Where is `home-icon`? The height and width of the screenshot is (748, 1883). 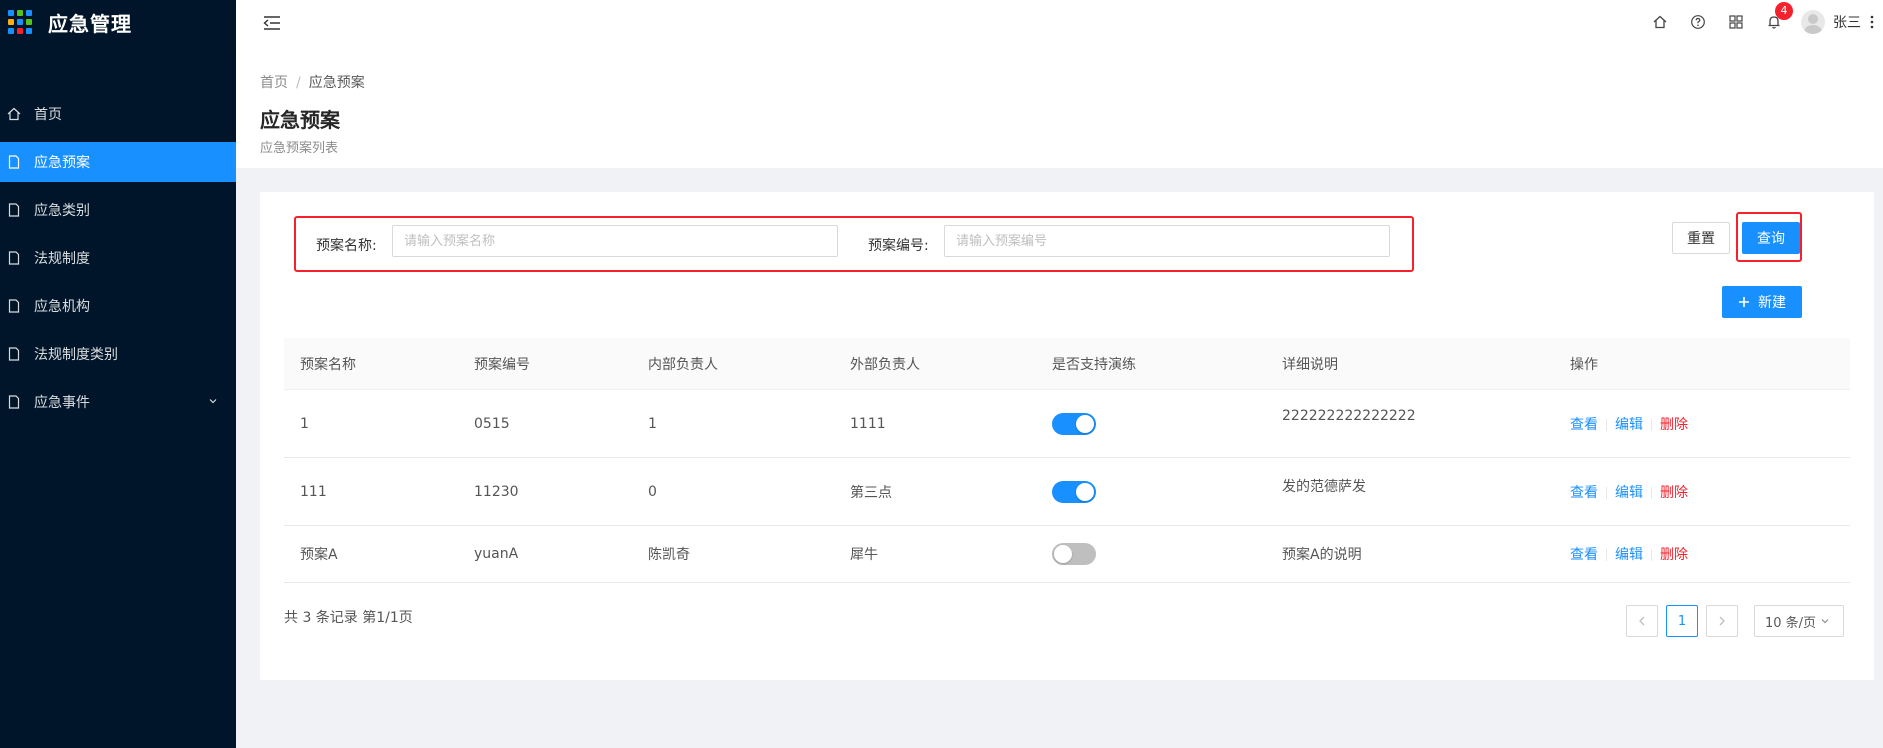
home-icon is located at coordinates (1660, 22).